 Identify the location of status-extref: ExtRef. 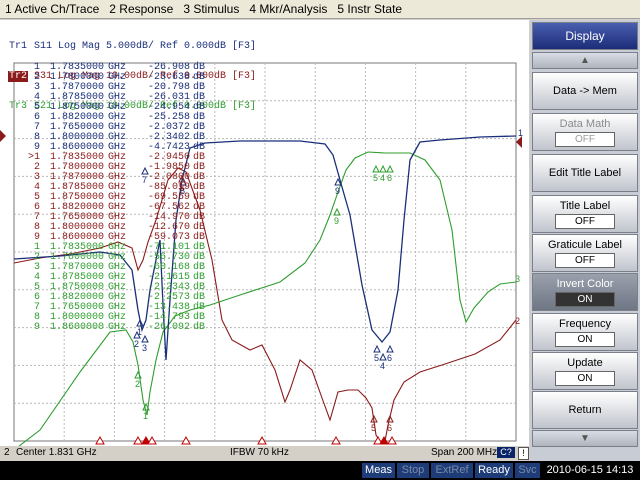
(452, 470).